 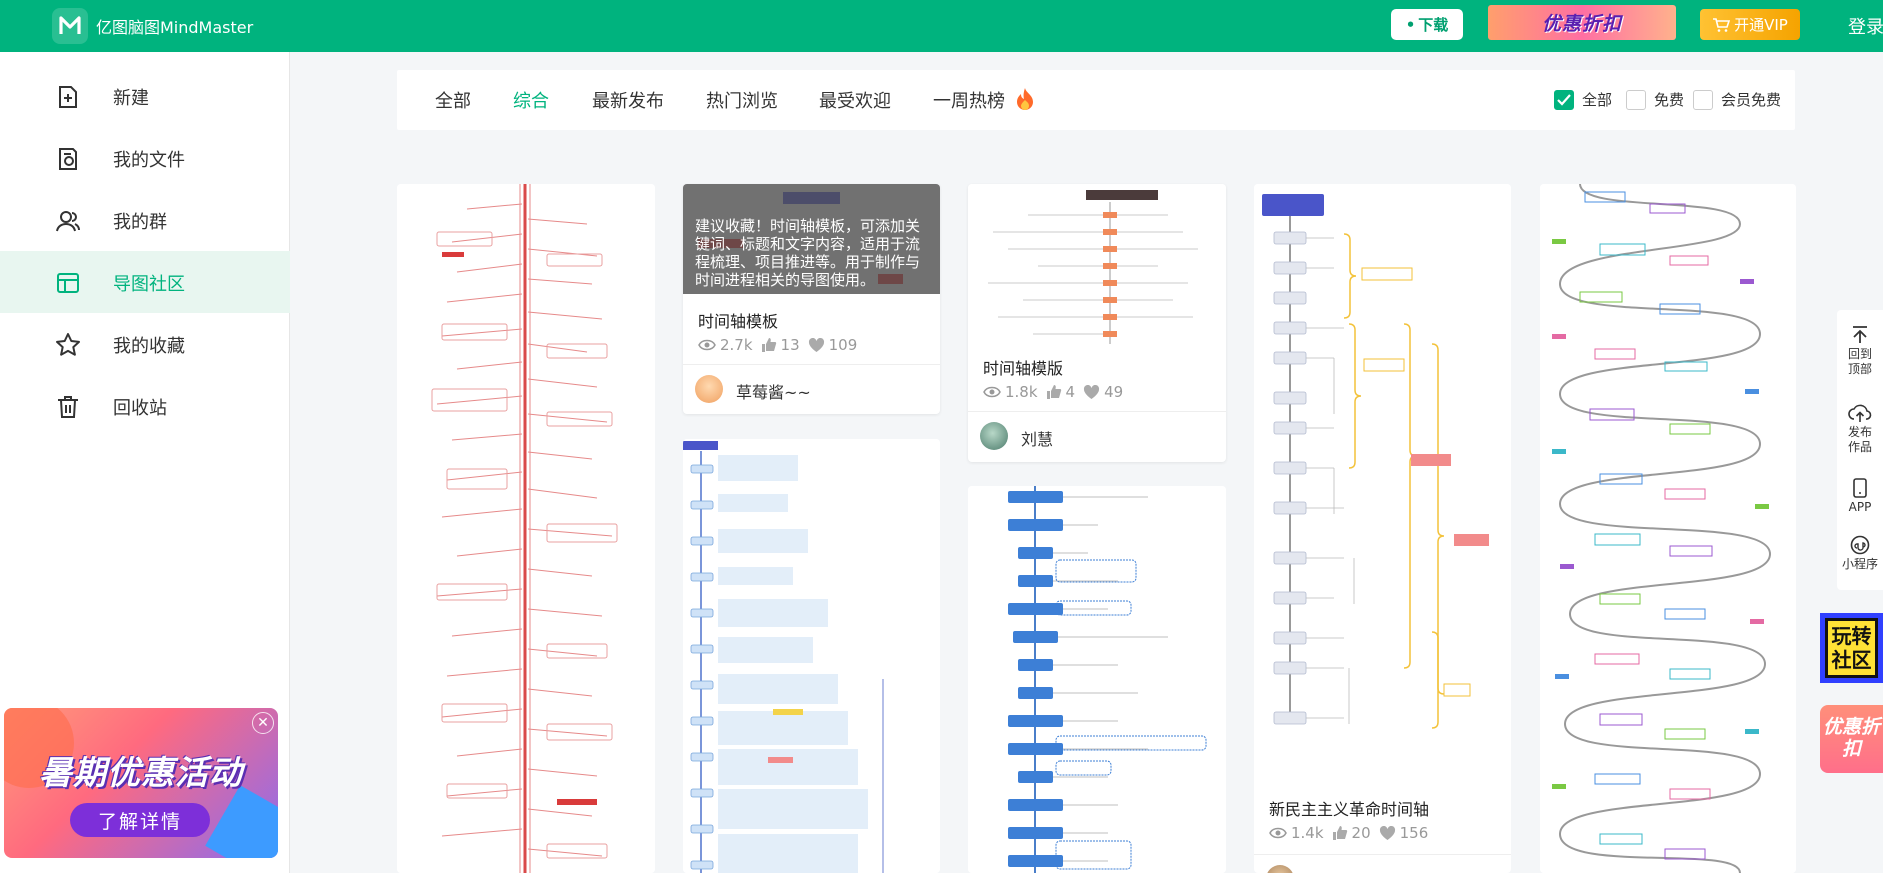 I want to click on checkbox-checked, so click(x=1564, y=99).